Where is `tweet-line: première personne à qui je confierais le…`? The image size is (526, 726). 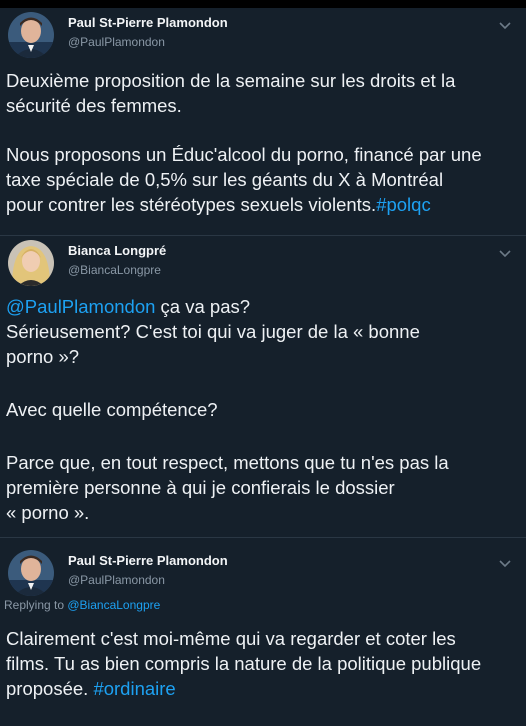
tweet-line: première personne à qui je confierais le… is located at coordinates (200, 487).